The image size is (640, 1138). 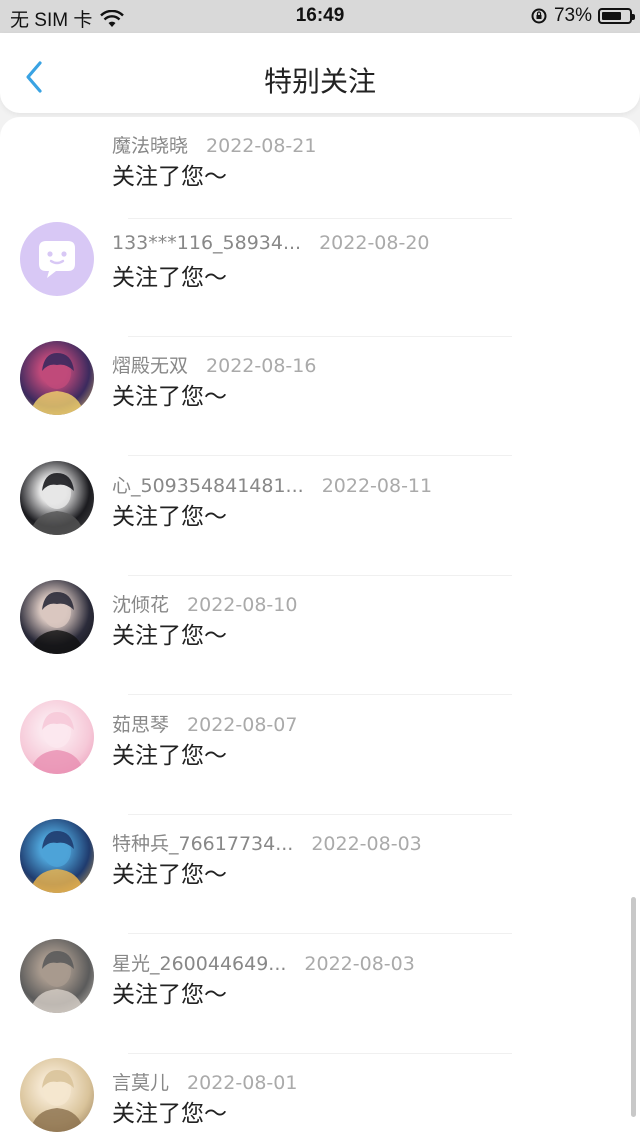 I want to click on user-name-line: 魔法晓晓 2022-08-21, so click(x=214, y=144).